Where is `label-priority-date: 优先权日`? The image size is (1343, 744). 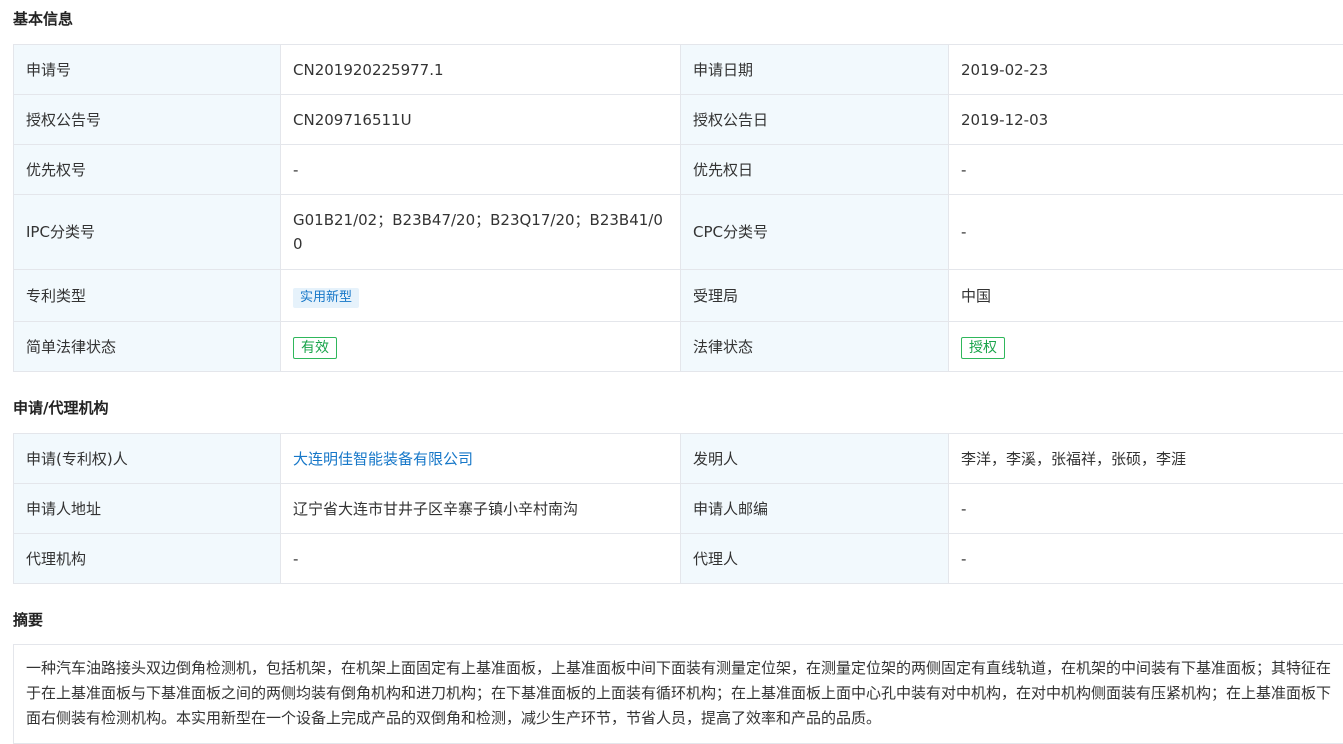
label-priority-date: 优先权日 is located at coordinates (815, 170).